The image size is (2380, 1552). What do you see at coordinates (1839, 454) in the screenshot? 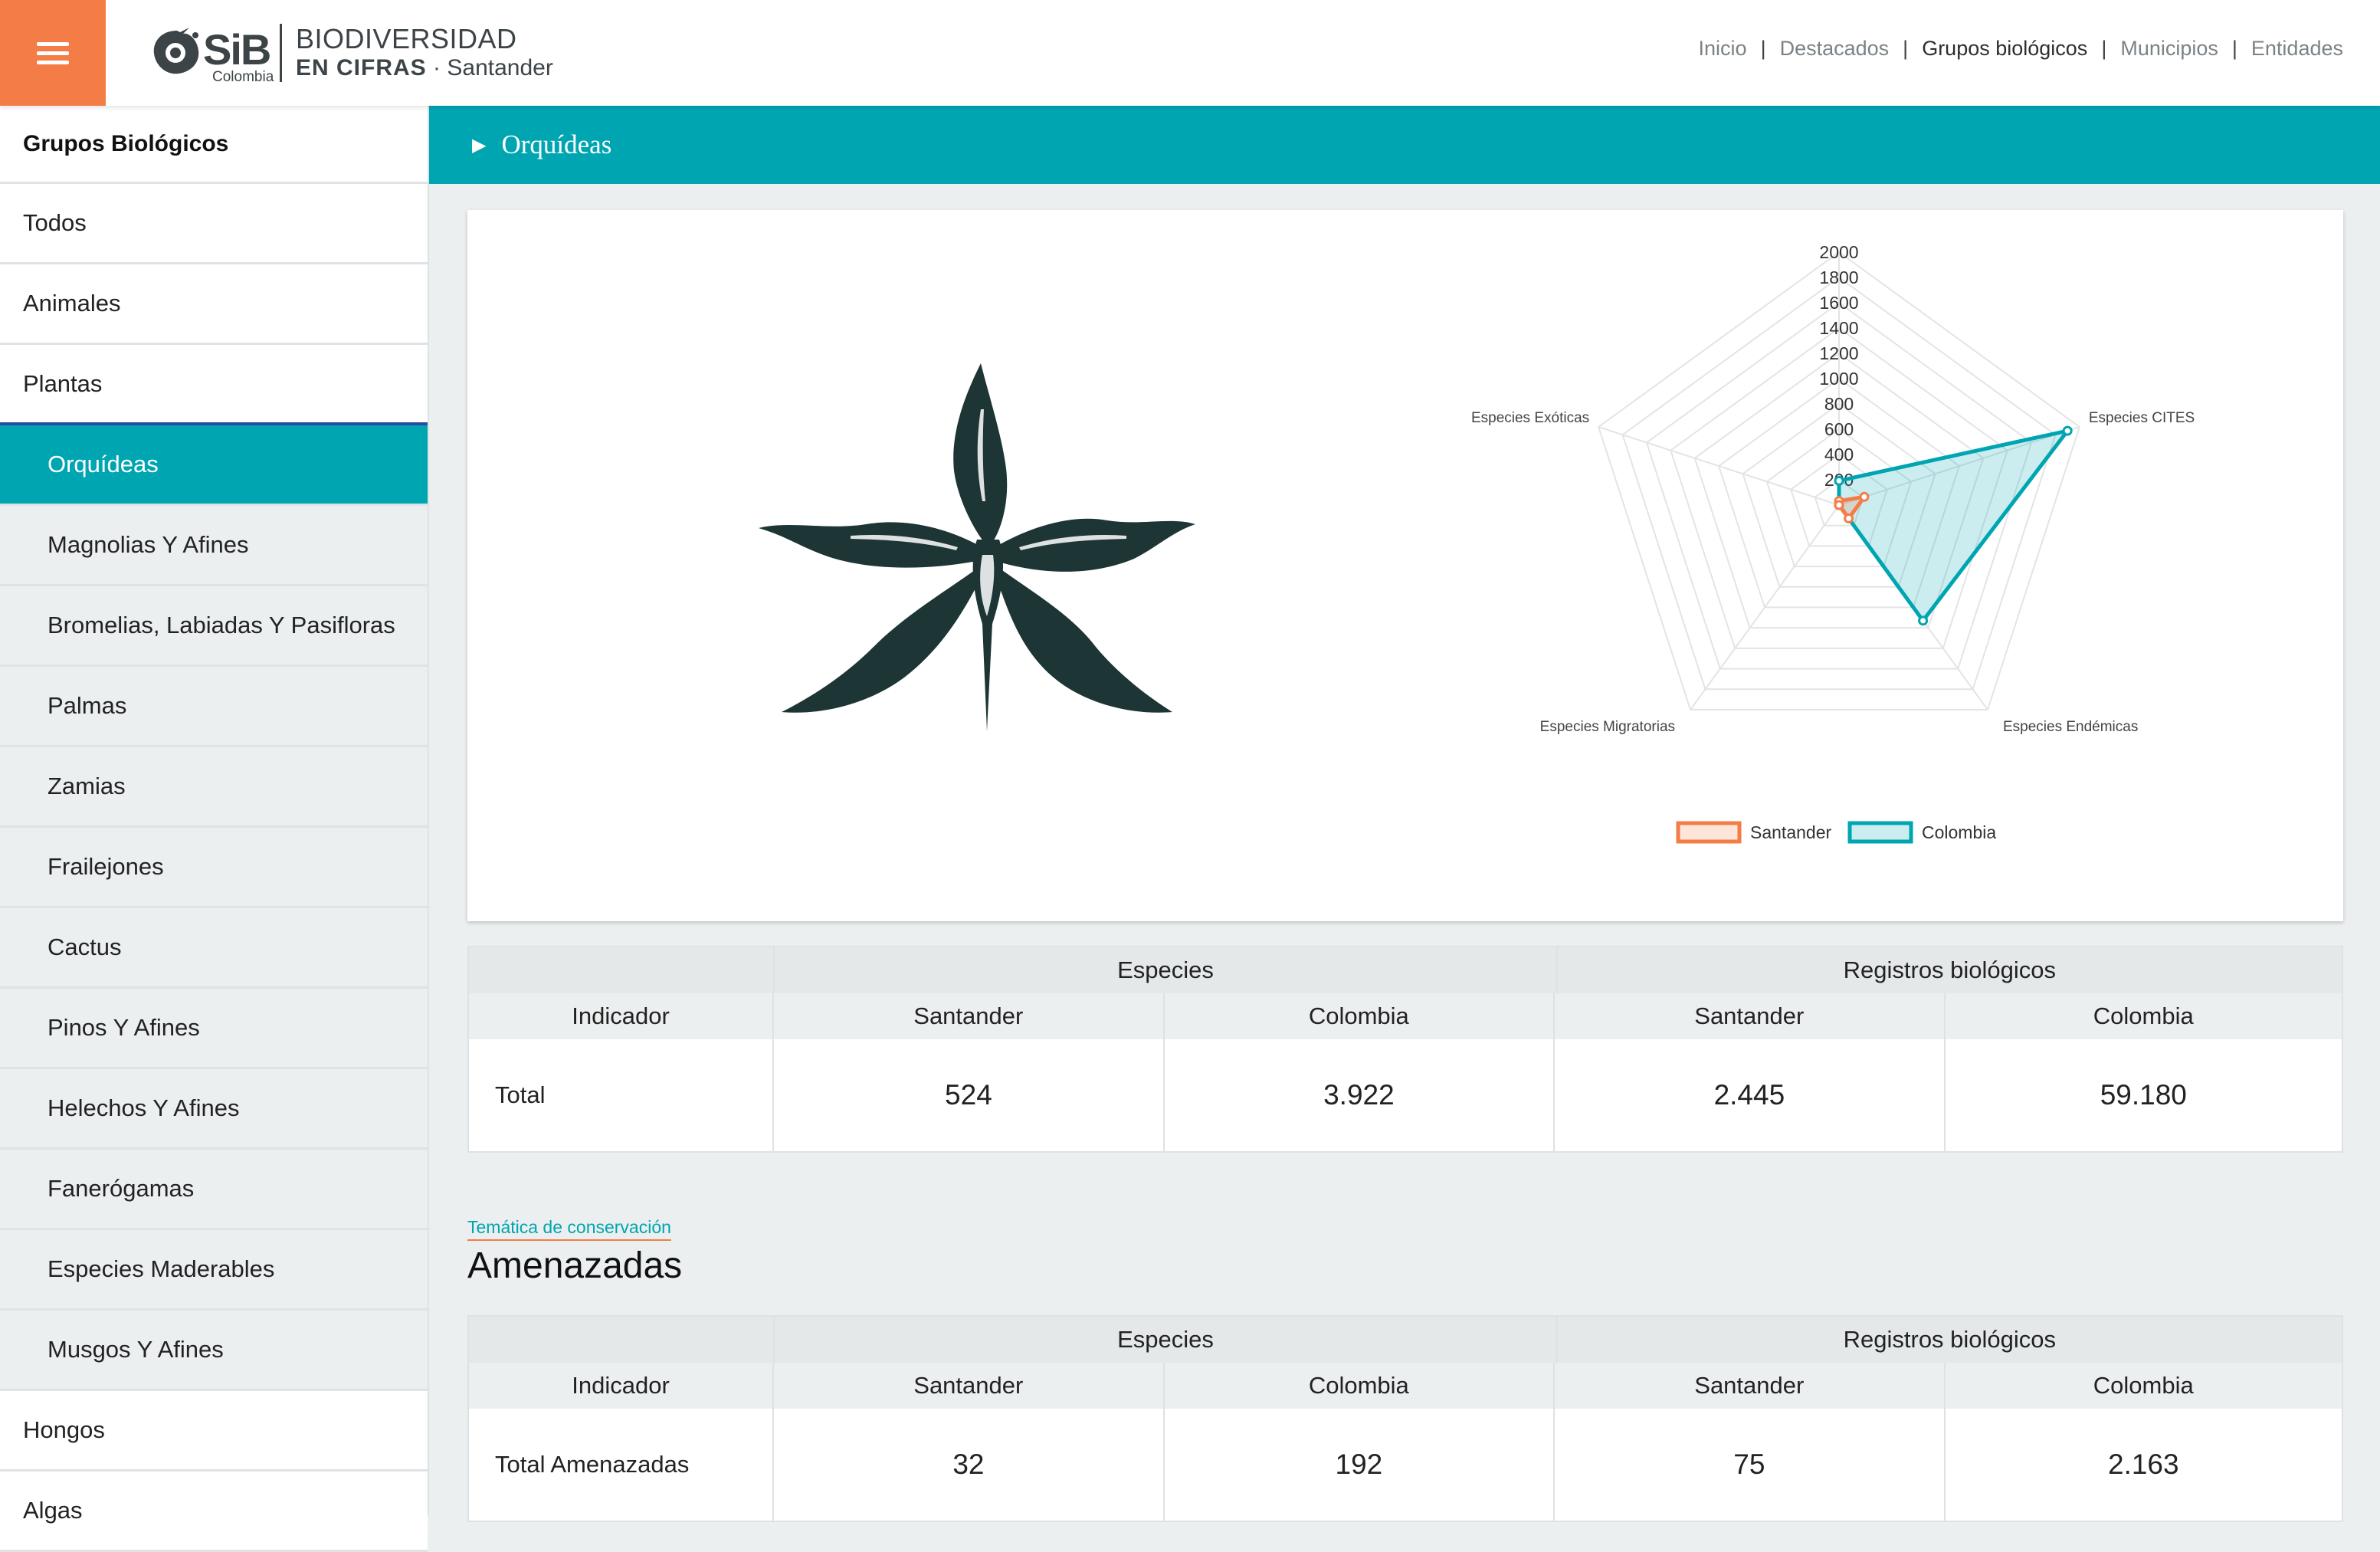
I see `radar-tick-label: 400` at bounding box center [1839, 454].